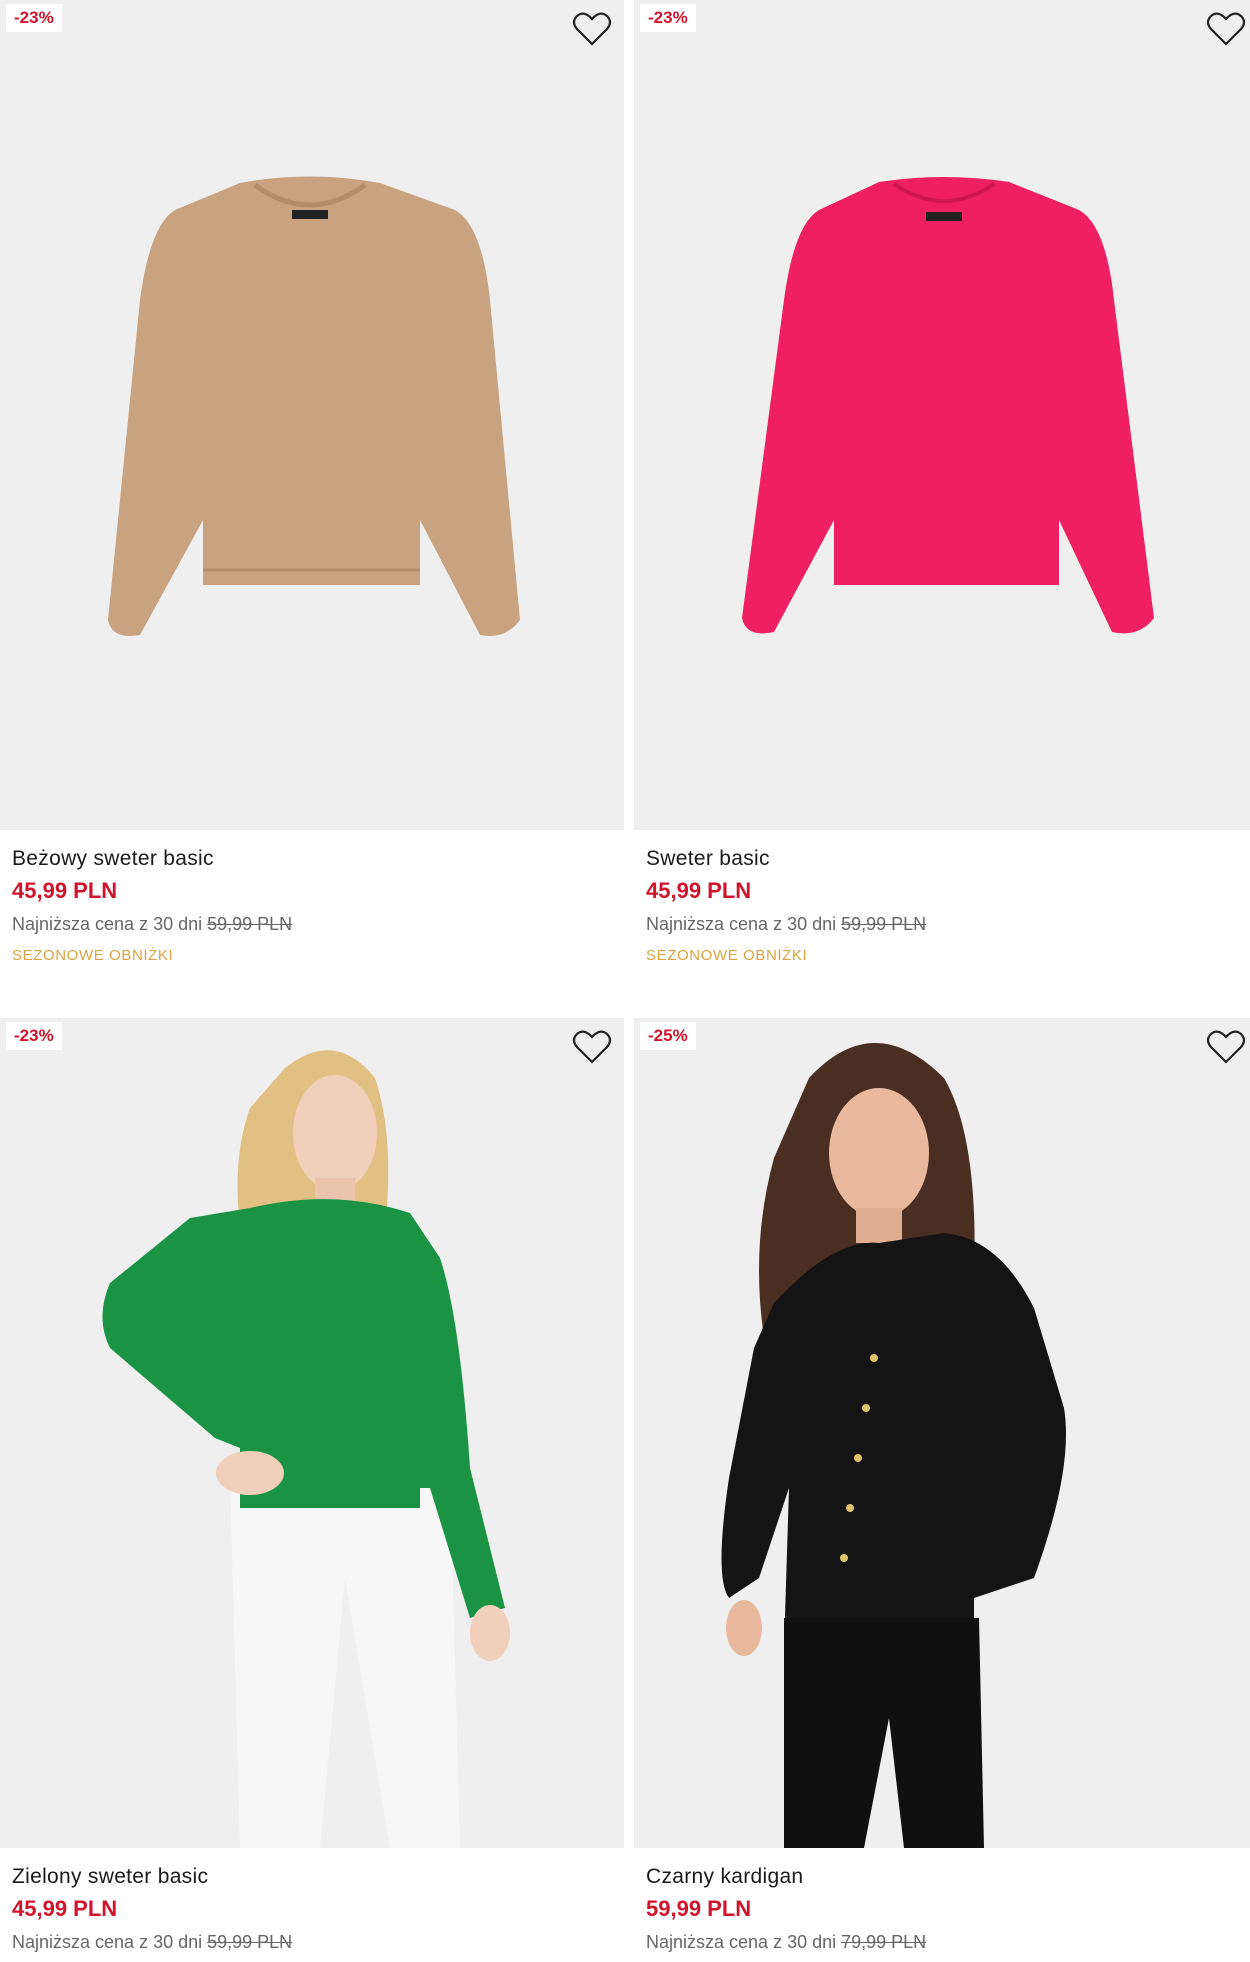  I want to click on green-sweater-model-image, so click(306, 1449).